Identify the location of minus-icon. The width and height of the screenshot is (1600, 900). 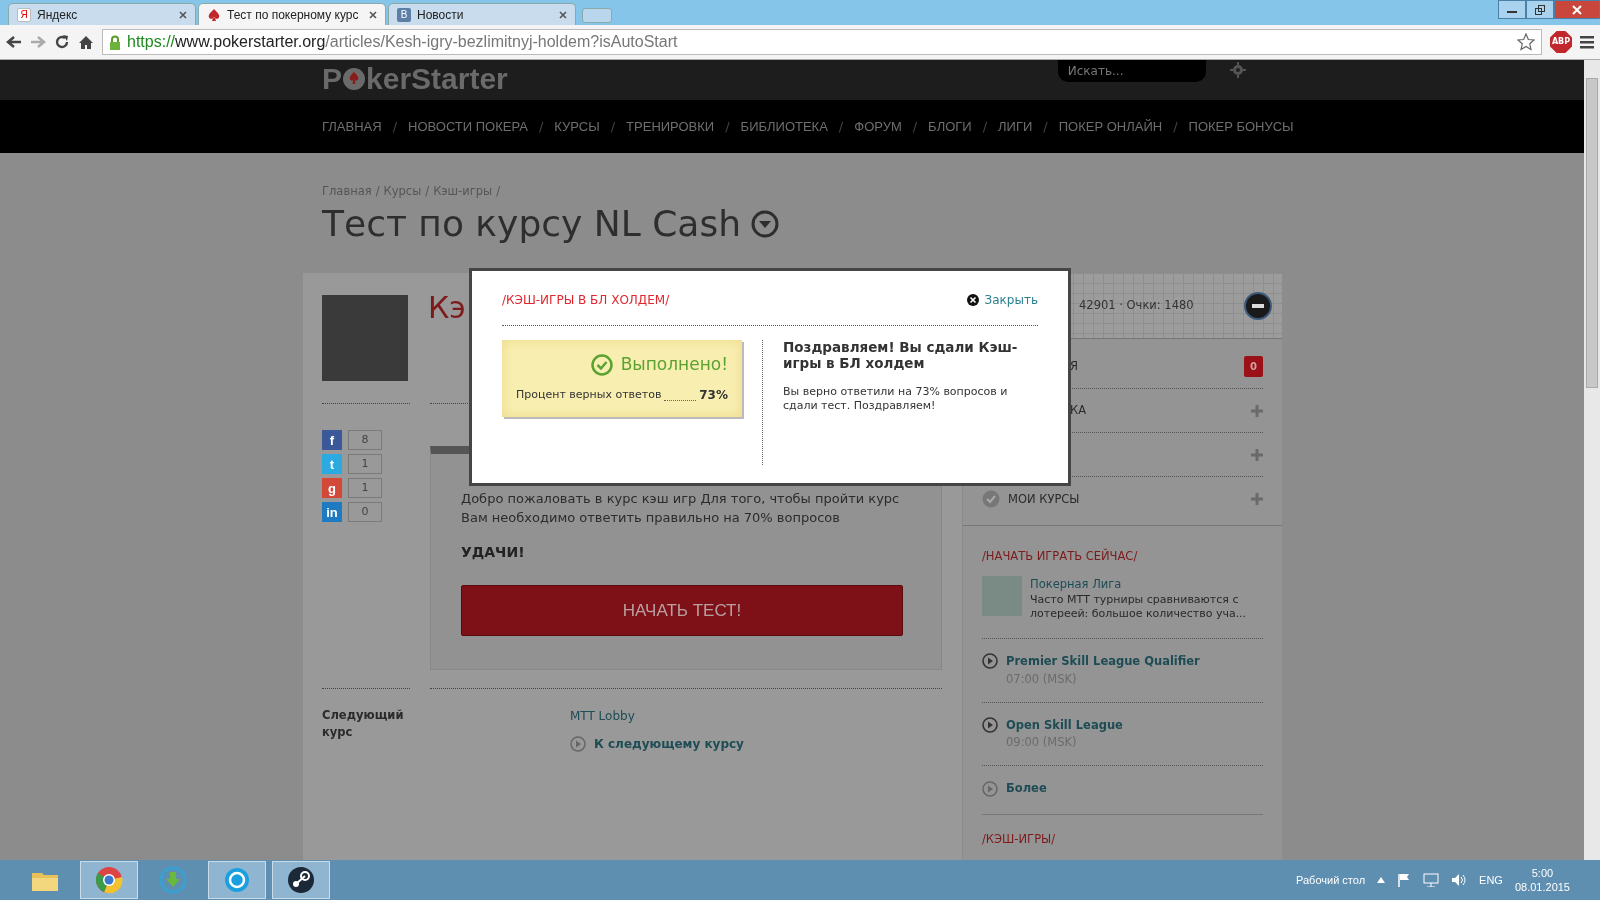
(1258, 305).